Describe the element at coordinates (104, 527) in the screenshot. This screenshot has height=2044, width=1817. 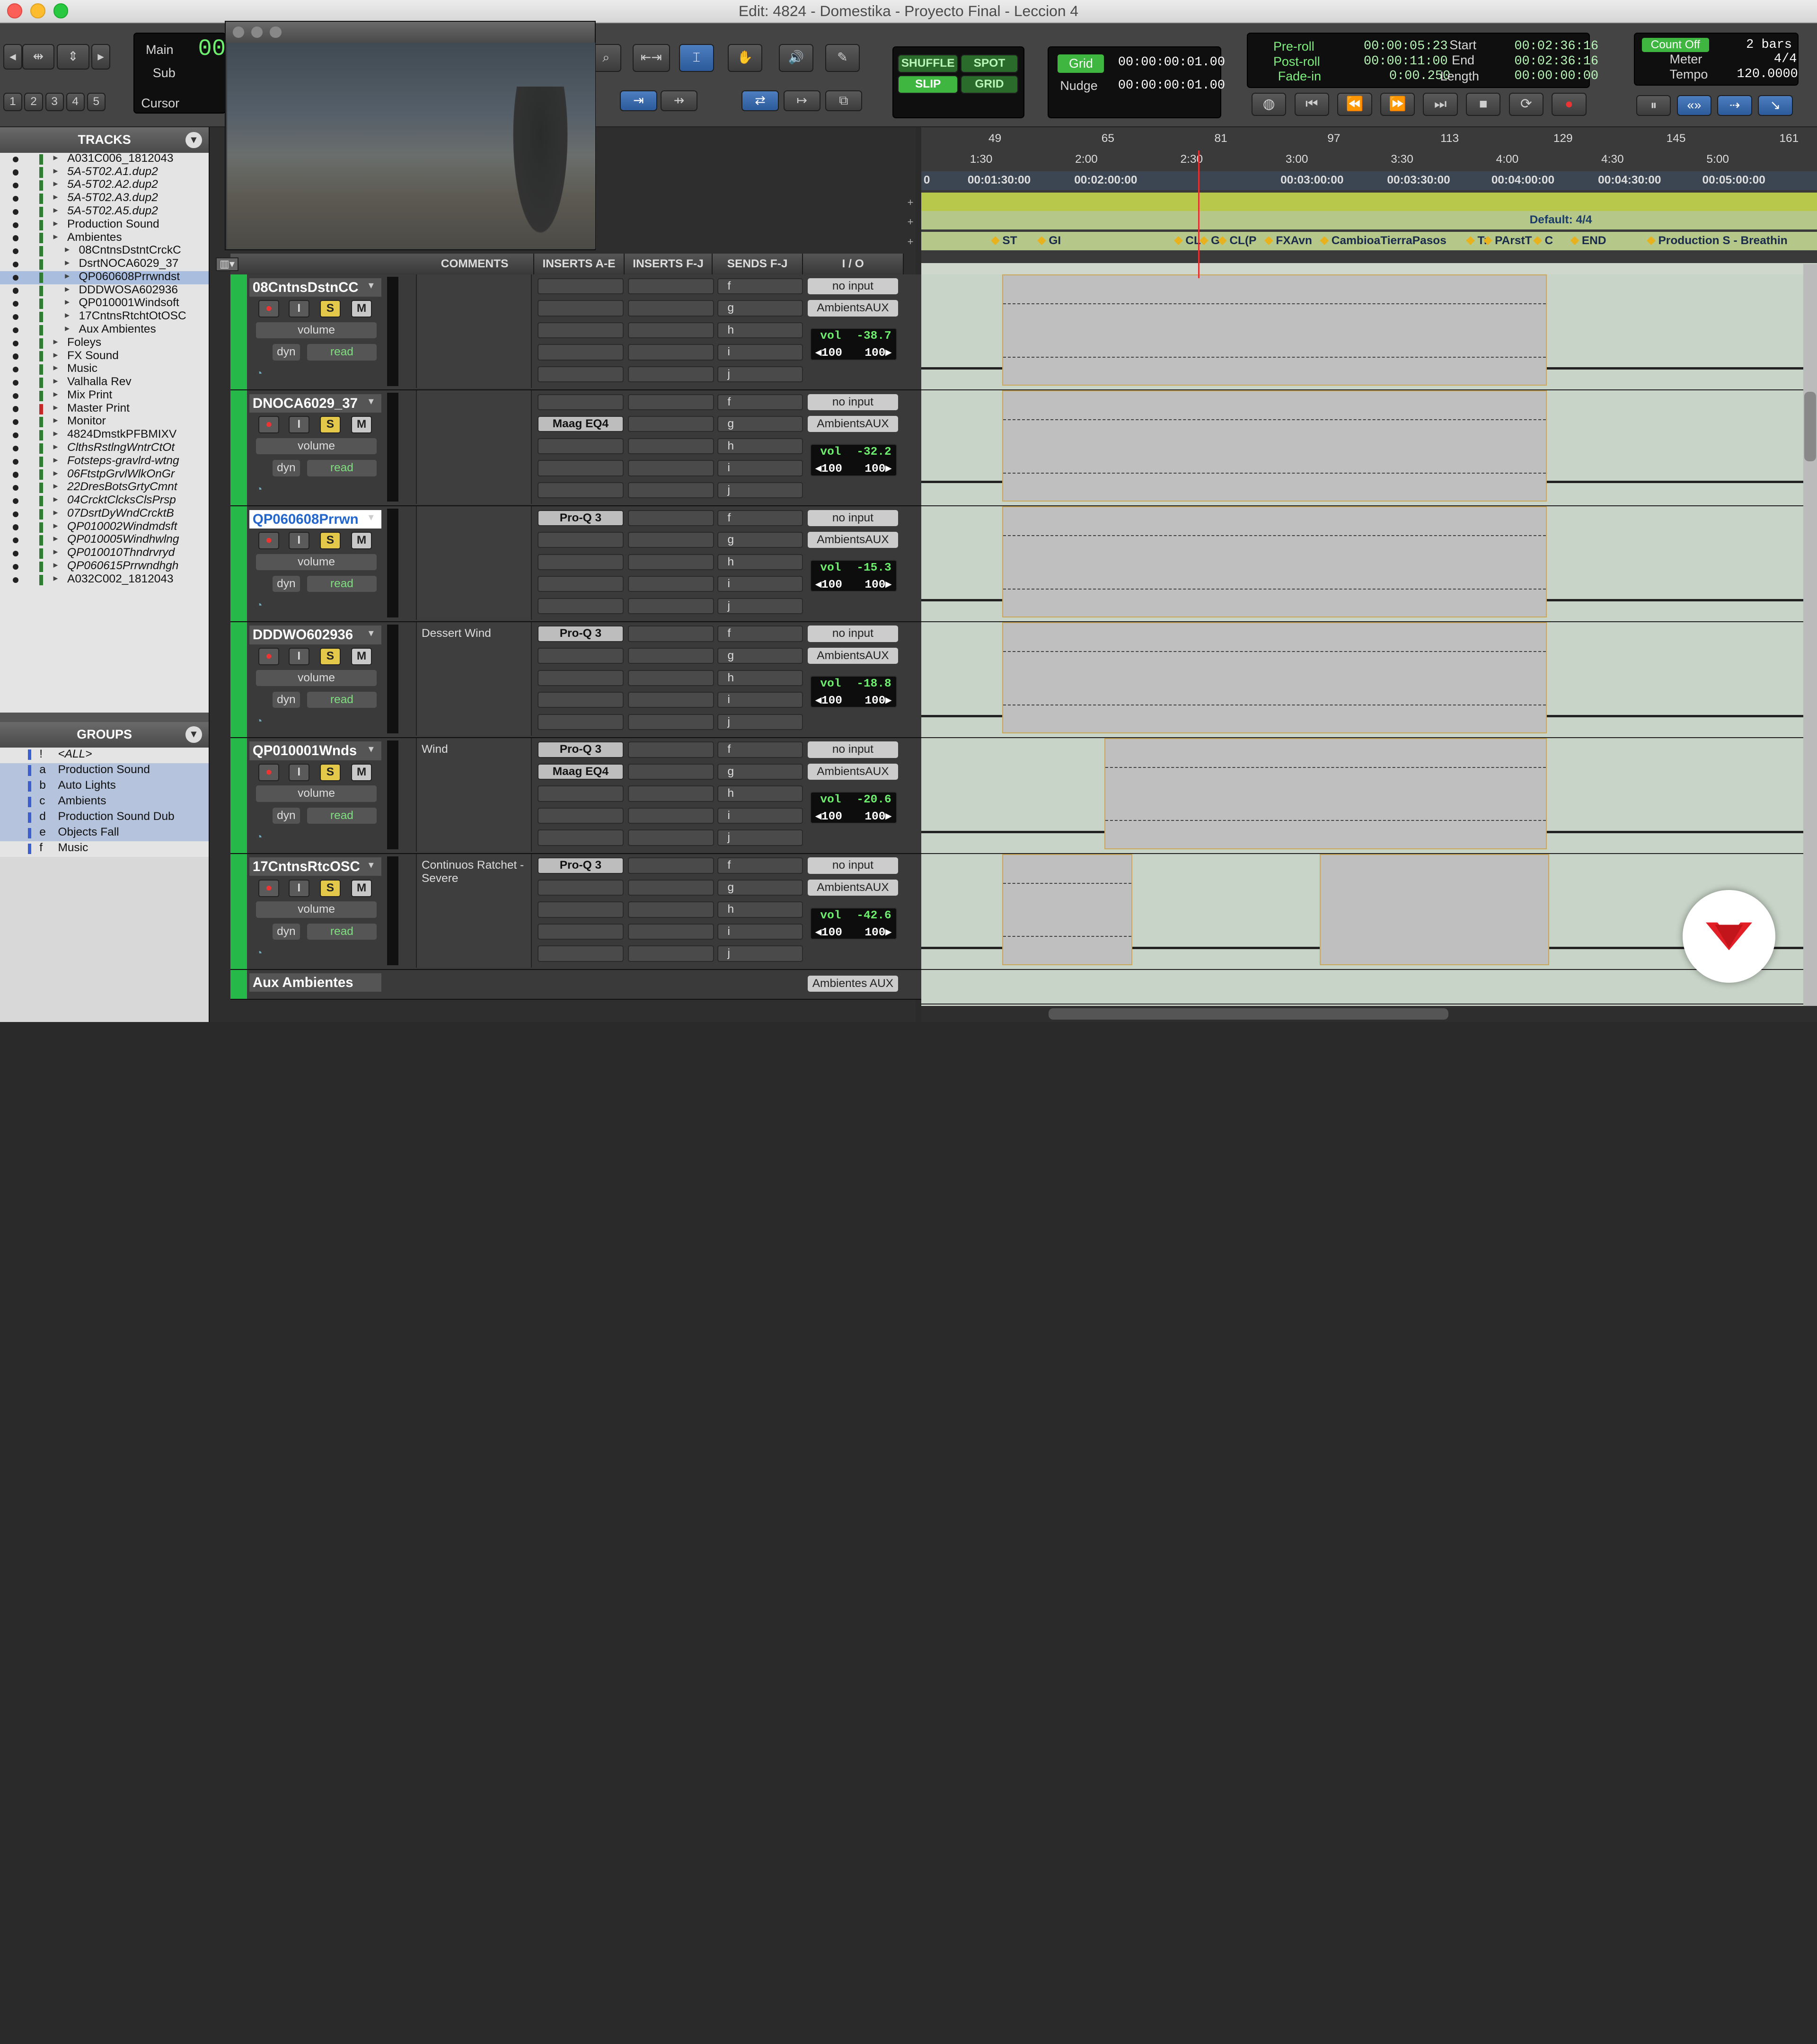
I see `track-list-item: ▸ QP010002Windmdsft` at that location.